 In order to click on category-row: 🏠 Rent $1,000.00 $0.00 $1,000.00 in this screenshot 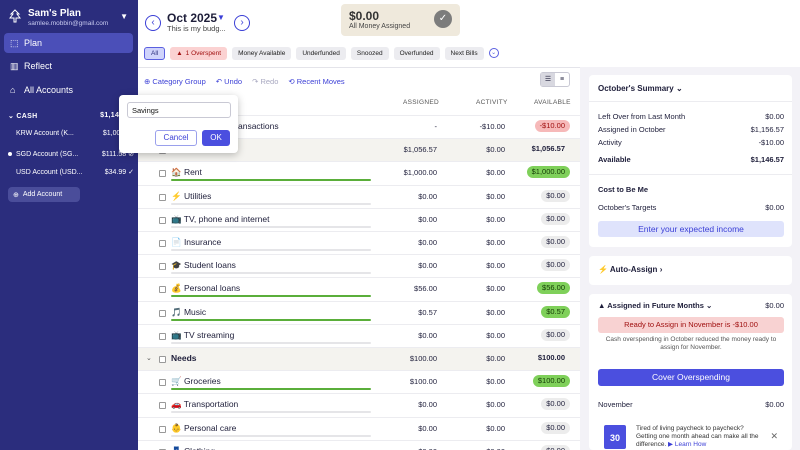, I will do `click(359, 172)`.